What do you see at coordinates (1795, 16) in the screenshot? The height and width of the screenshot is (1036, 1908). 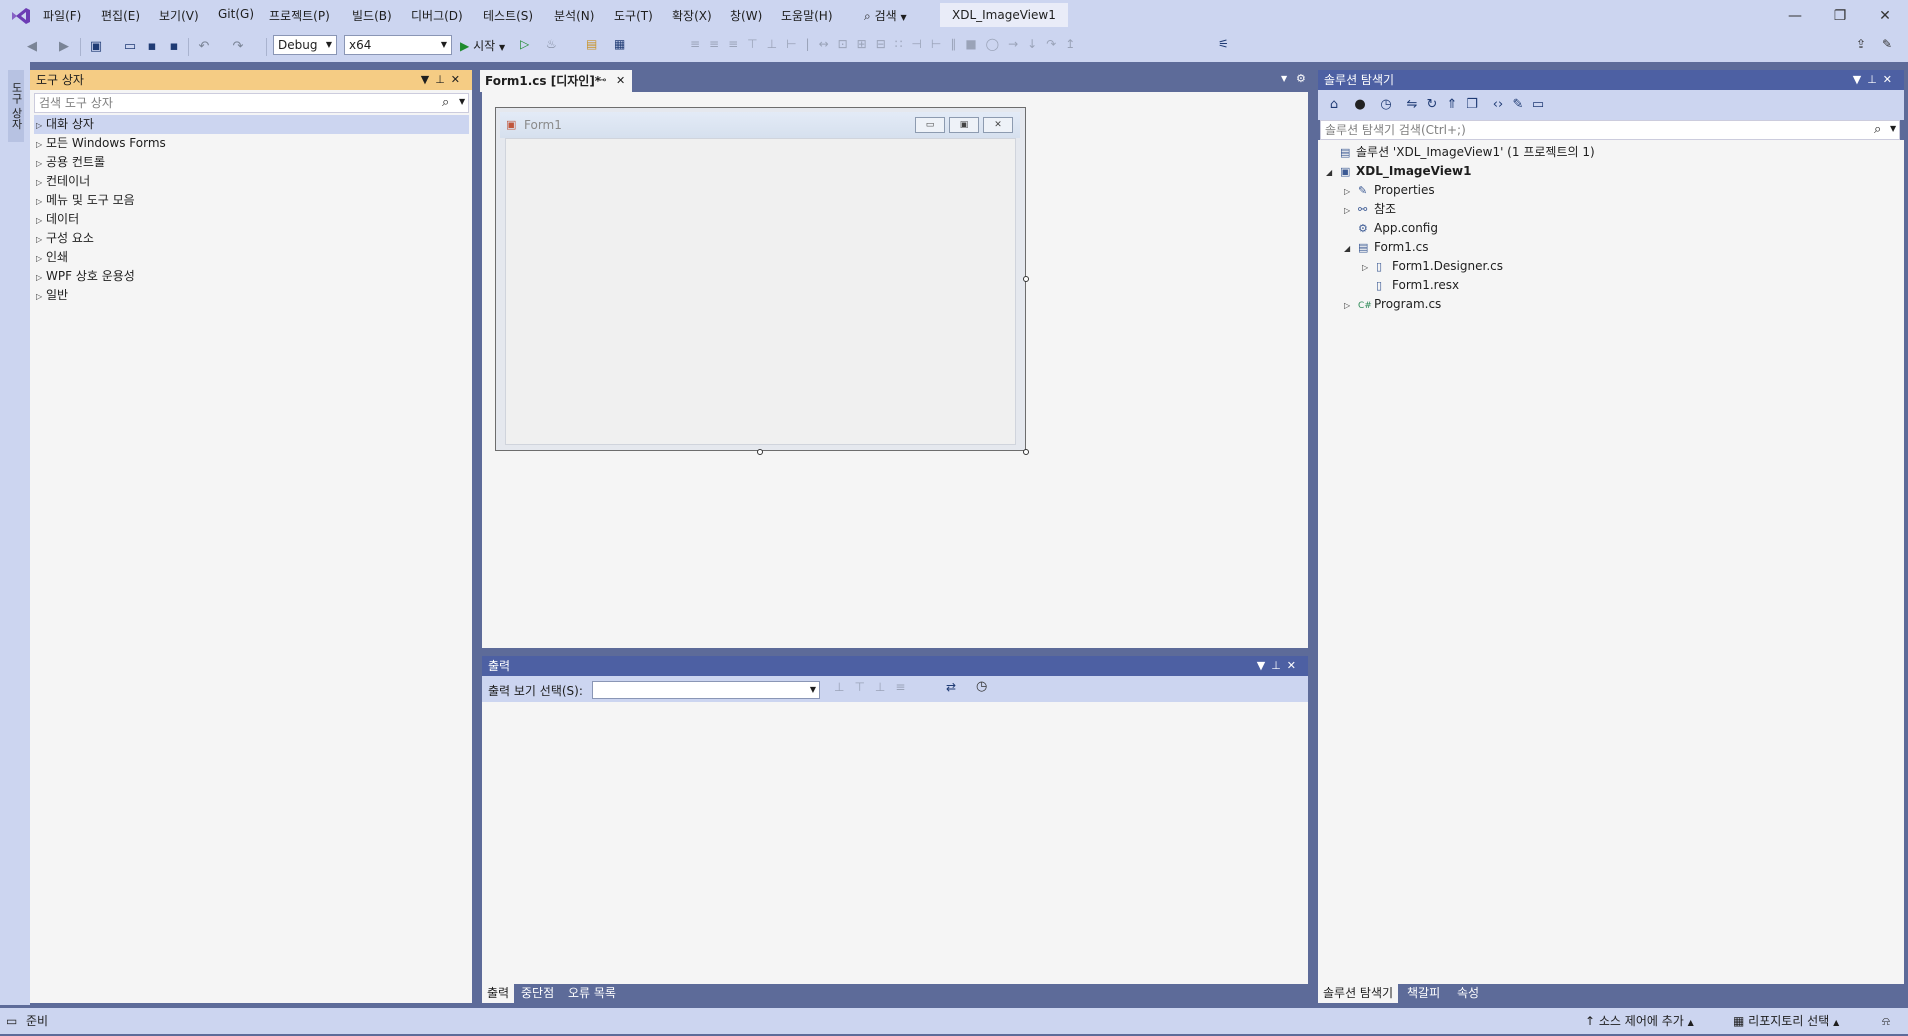 I see `minimize-button: —` at bounding box center [1795, 16].